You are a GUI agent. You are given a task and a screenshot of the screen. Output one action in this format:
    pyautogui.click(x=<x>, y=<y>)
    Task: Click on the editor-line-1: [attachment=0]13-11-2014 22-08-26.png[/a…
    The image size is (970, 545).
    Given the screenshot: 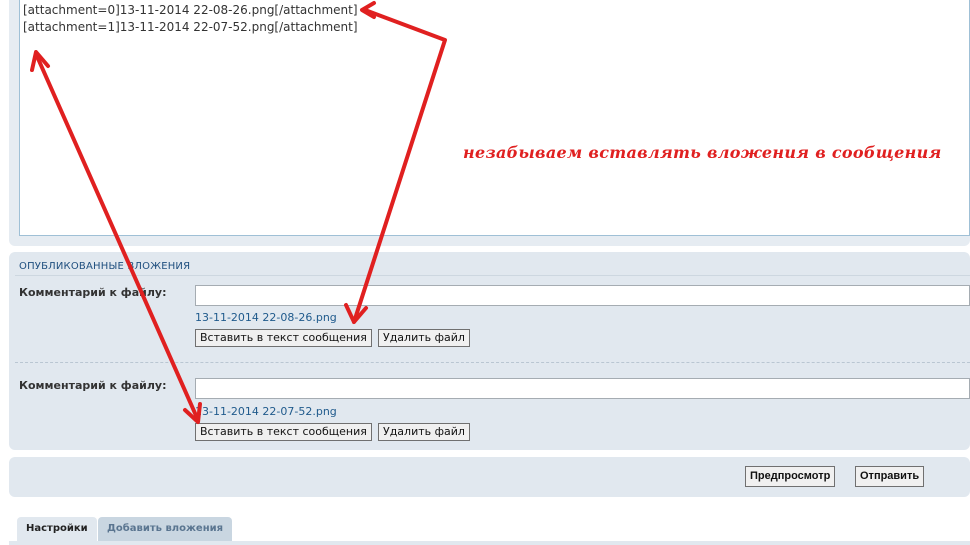 What is the action you would take?
    pyautogui.click(x=190, y=10)
    